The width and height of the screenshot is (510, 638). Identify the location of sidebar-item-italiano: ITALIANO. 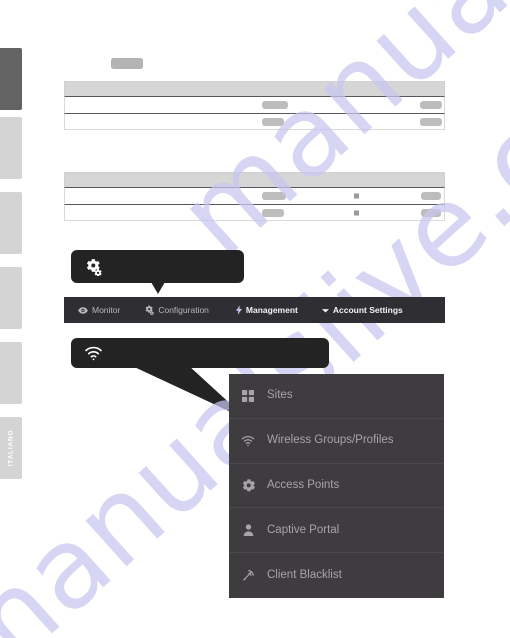
(11, 448).